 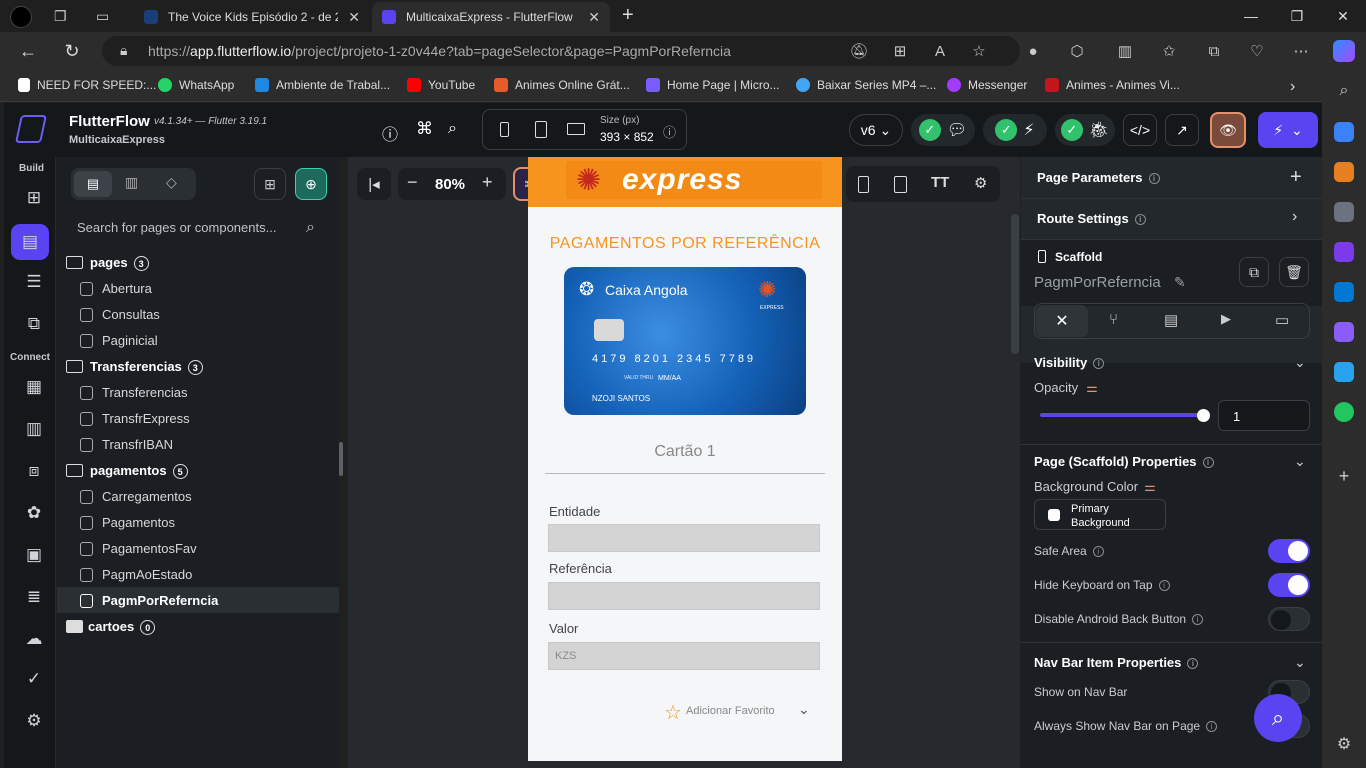 I want to click on page-selector-icon: ▤, so click(x=30, y=242).